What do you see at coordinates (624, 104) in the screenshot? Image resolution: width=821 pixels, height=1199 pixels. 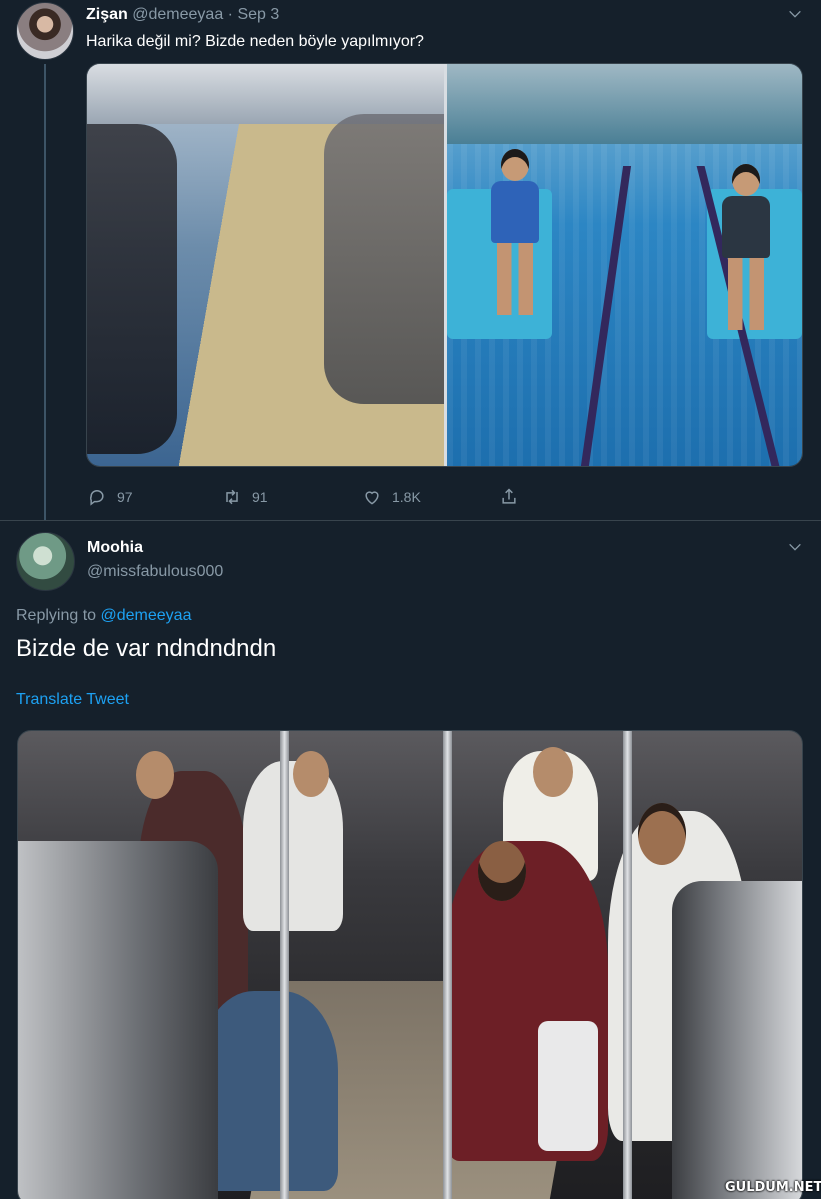 I see `photo-ceiling` at bounding box center [624, 104].